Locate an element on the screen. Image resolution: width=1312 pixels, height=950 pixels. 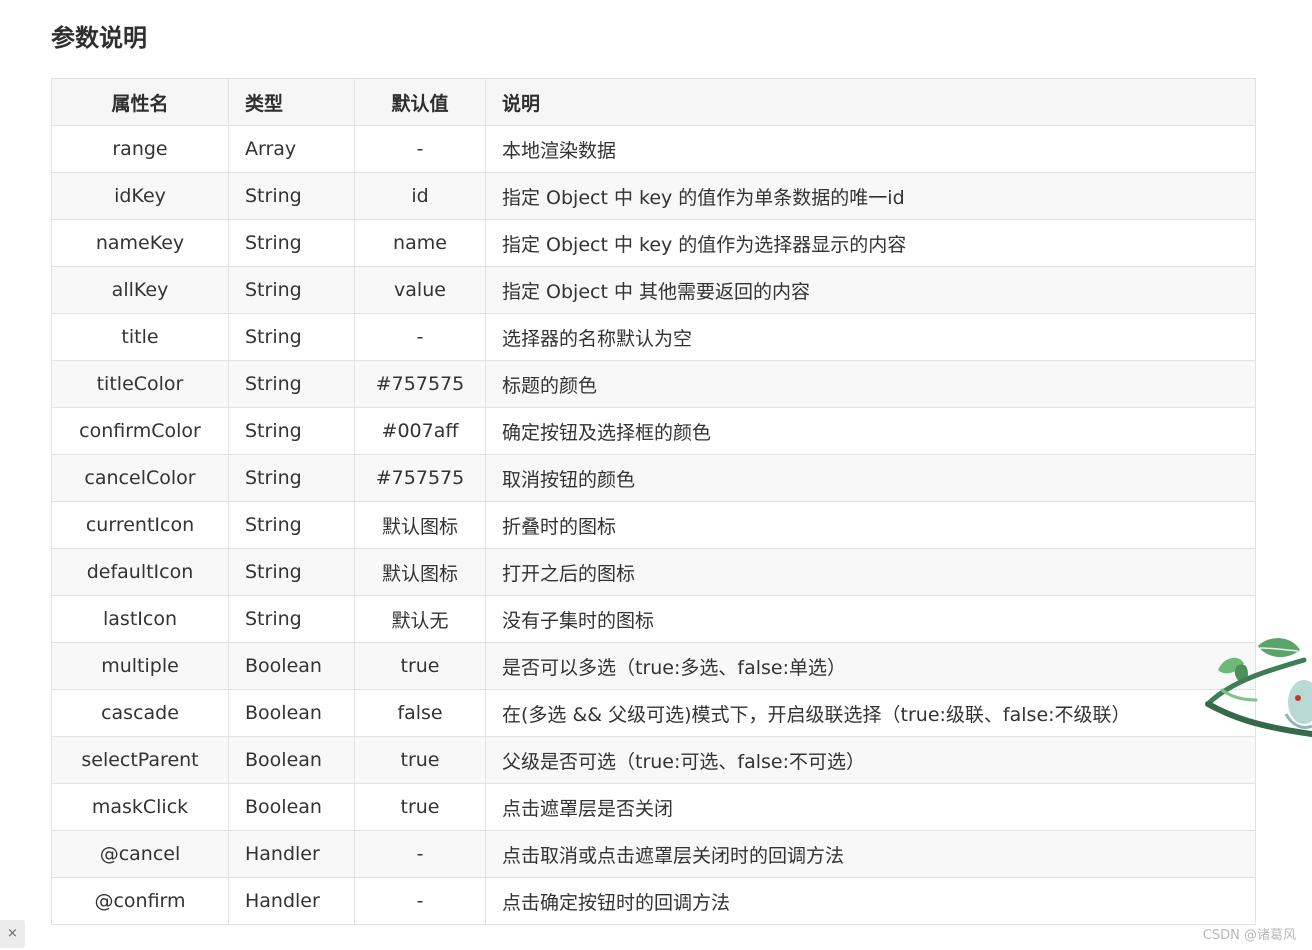
cell-desc: 打开之后的图标 is located at coordinates (870, 572).